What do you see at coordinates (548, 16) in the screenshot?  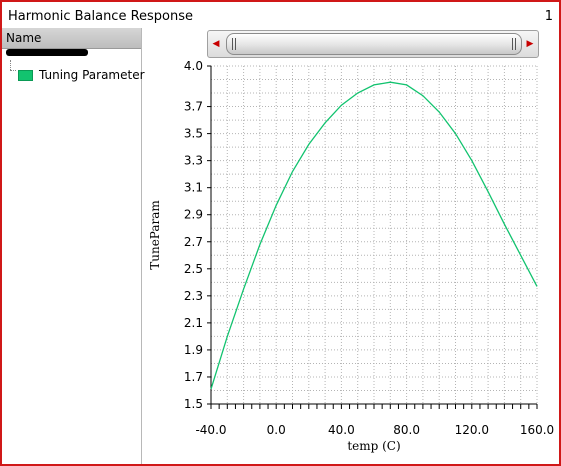 I see `page-number: 1` at bounding box center [548, 16].